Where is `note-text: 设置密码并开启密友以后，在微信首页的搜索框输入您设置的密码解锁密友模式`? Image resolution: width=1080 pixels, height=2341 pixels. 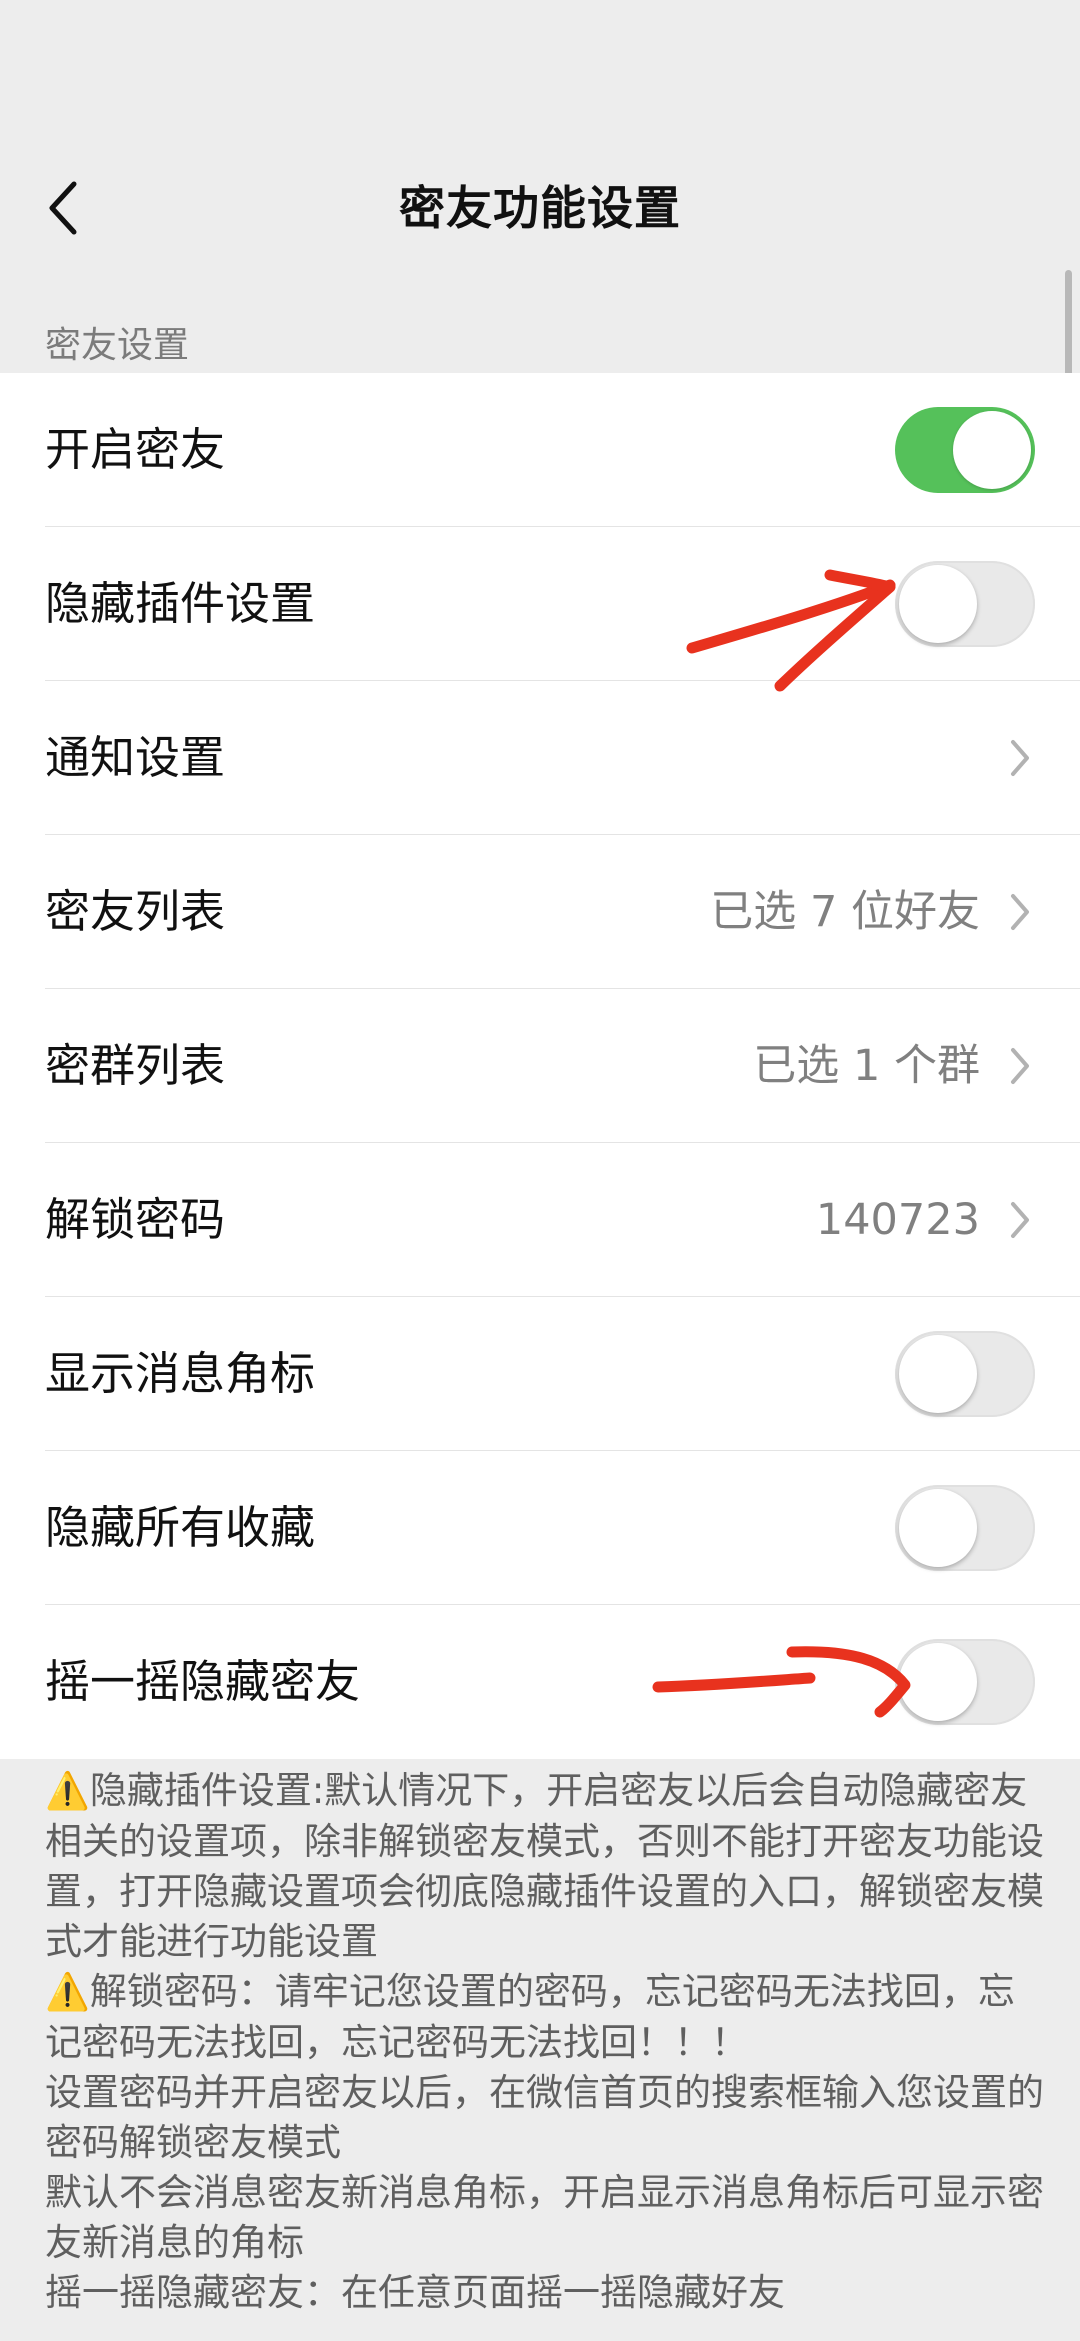 note-text: 设置密码并开启密友以后，在微信首页的搜索框输入您设置的密码解锁密友模式 is located at coordinates (544, 2117).